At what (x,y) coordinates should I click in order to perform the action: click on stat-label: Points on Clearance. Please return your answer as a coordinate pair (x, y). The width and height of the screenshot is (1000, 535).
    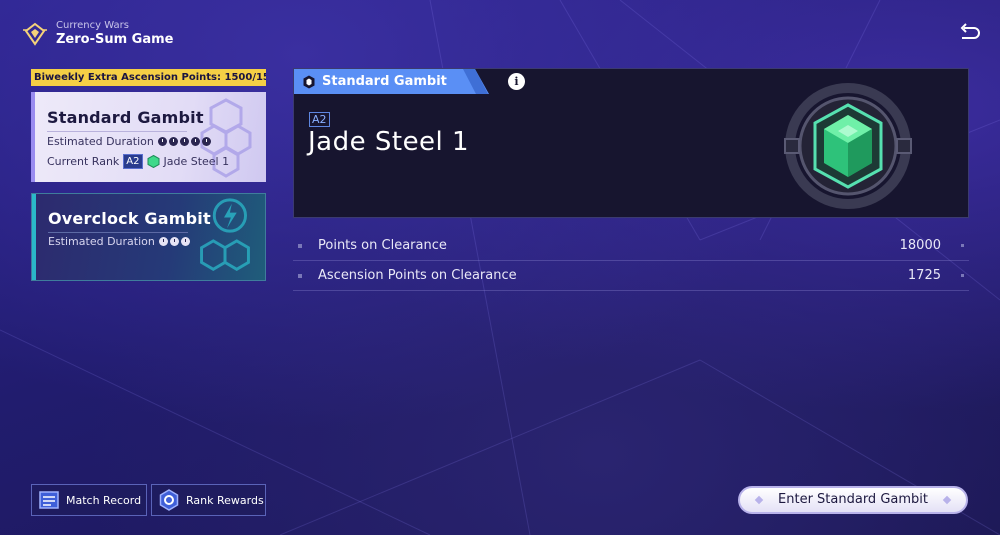
    Looking at the image, I should click on (382, 245).